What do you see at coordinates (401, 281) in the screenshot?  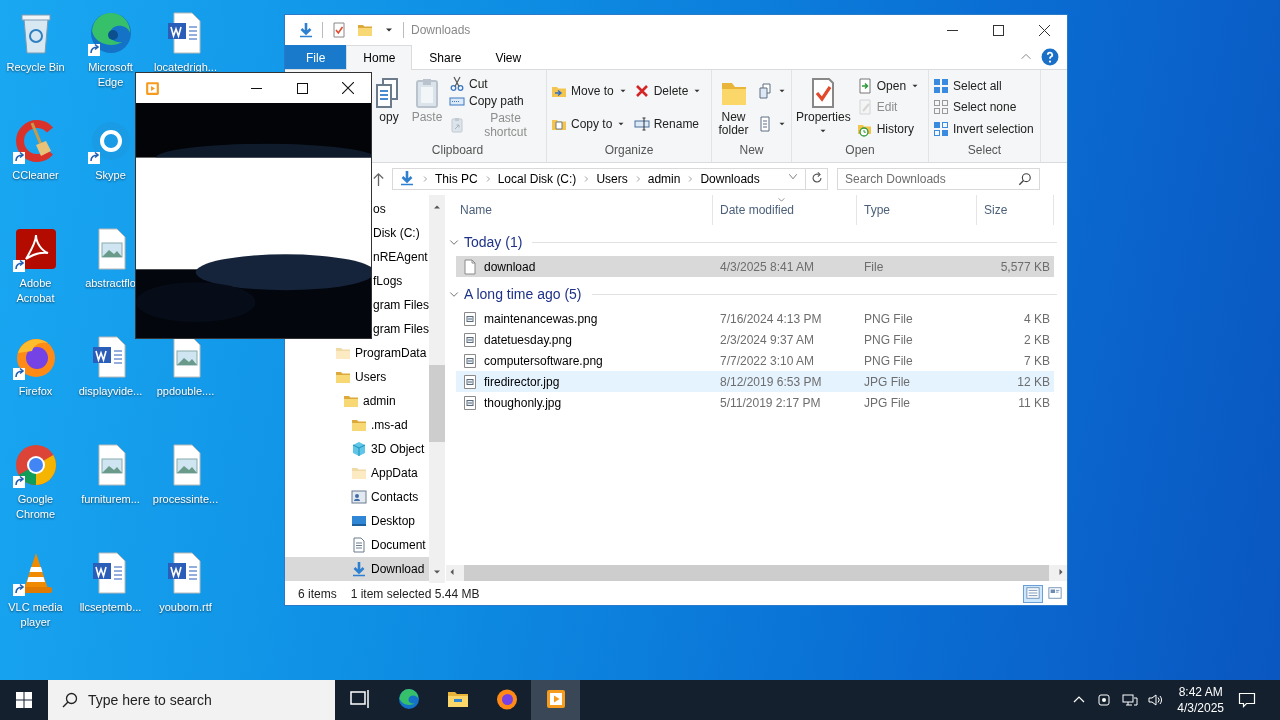 I see `nav-item: fLogs` at bounding box center [401, 281].